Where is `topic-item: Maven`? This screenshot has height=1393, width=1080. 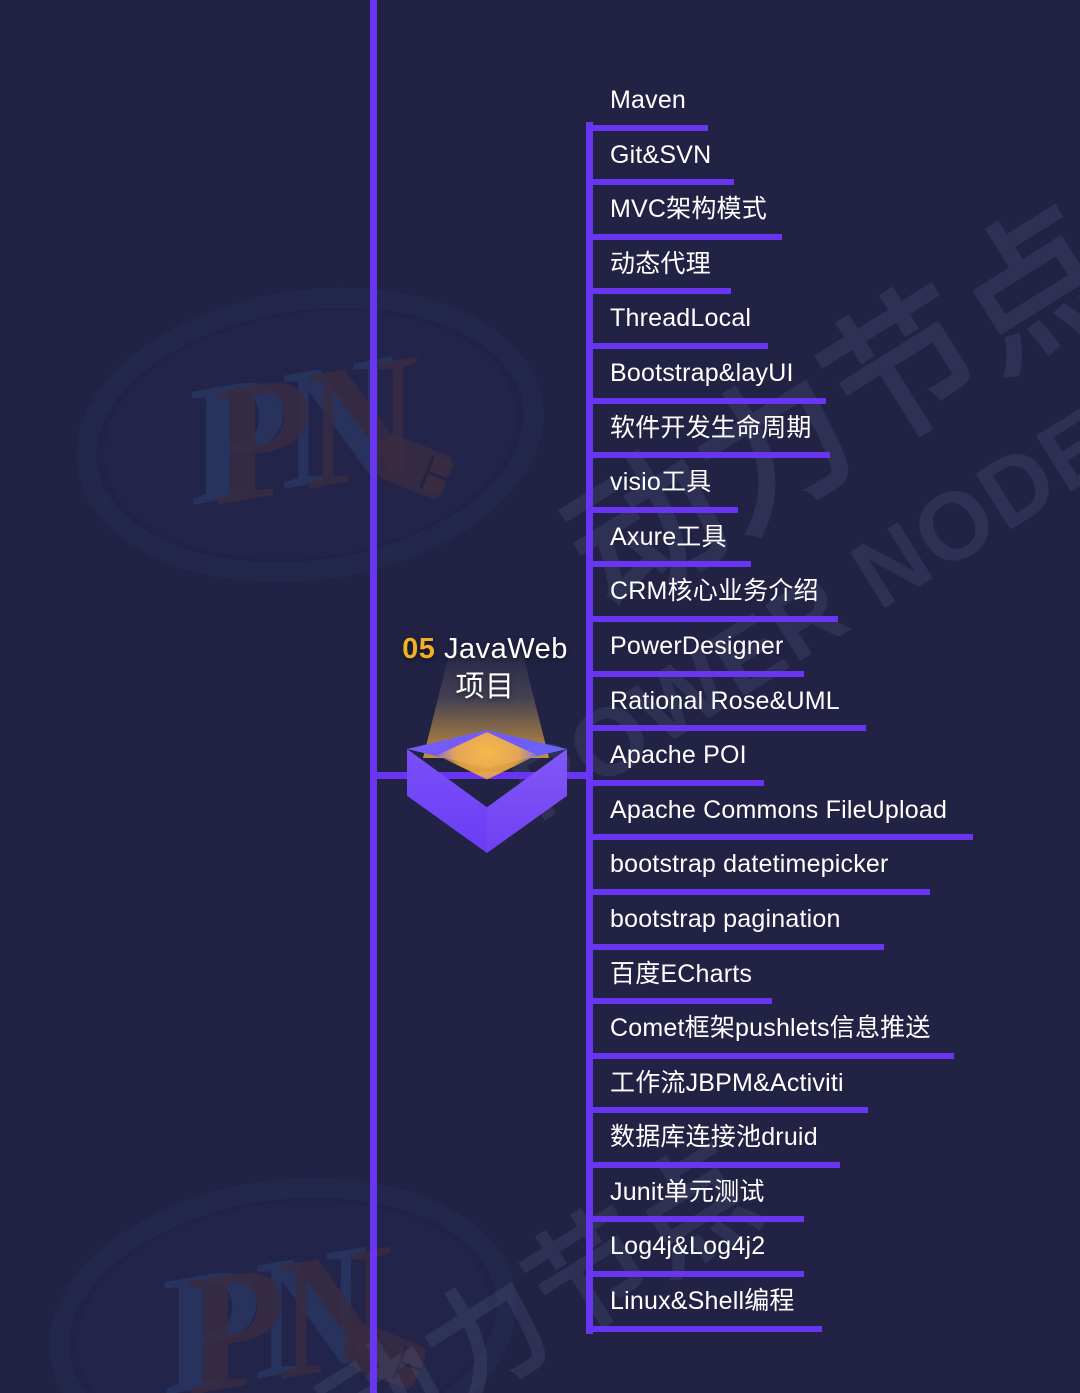
topic-item: Maven is located at coordinates (826, 103).